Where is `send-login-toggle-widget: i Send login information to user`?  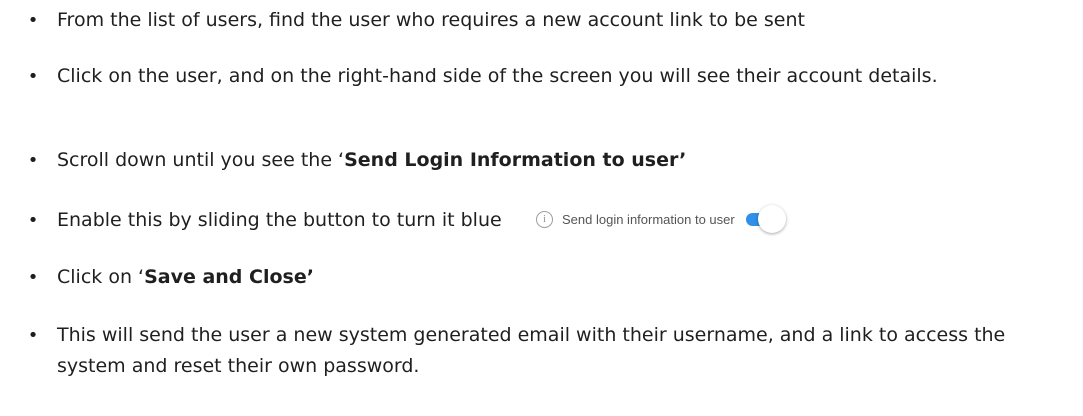
send-login-toggle-widget: i Send login information to user is located at coordinates (663, 219).